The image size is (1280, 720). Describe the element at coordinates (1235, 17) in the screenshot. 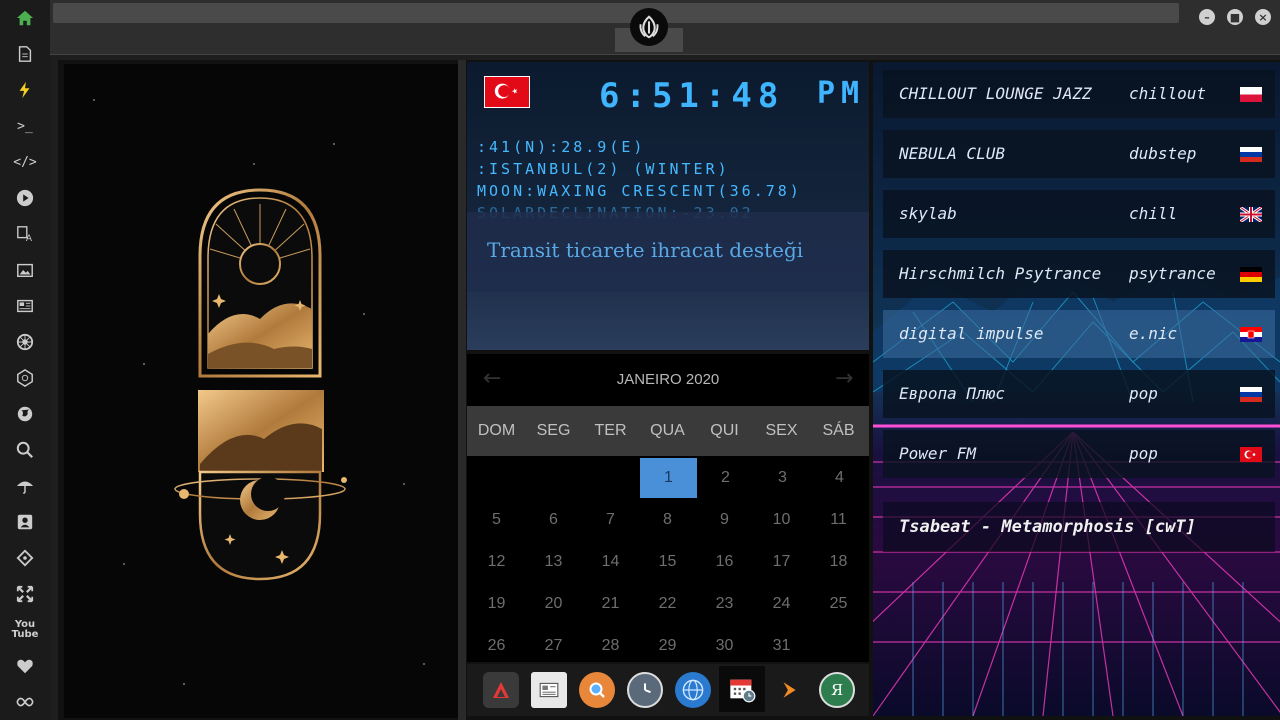

I see `maximize-button: ■` at that location.